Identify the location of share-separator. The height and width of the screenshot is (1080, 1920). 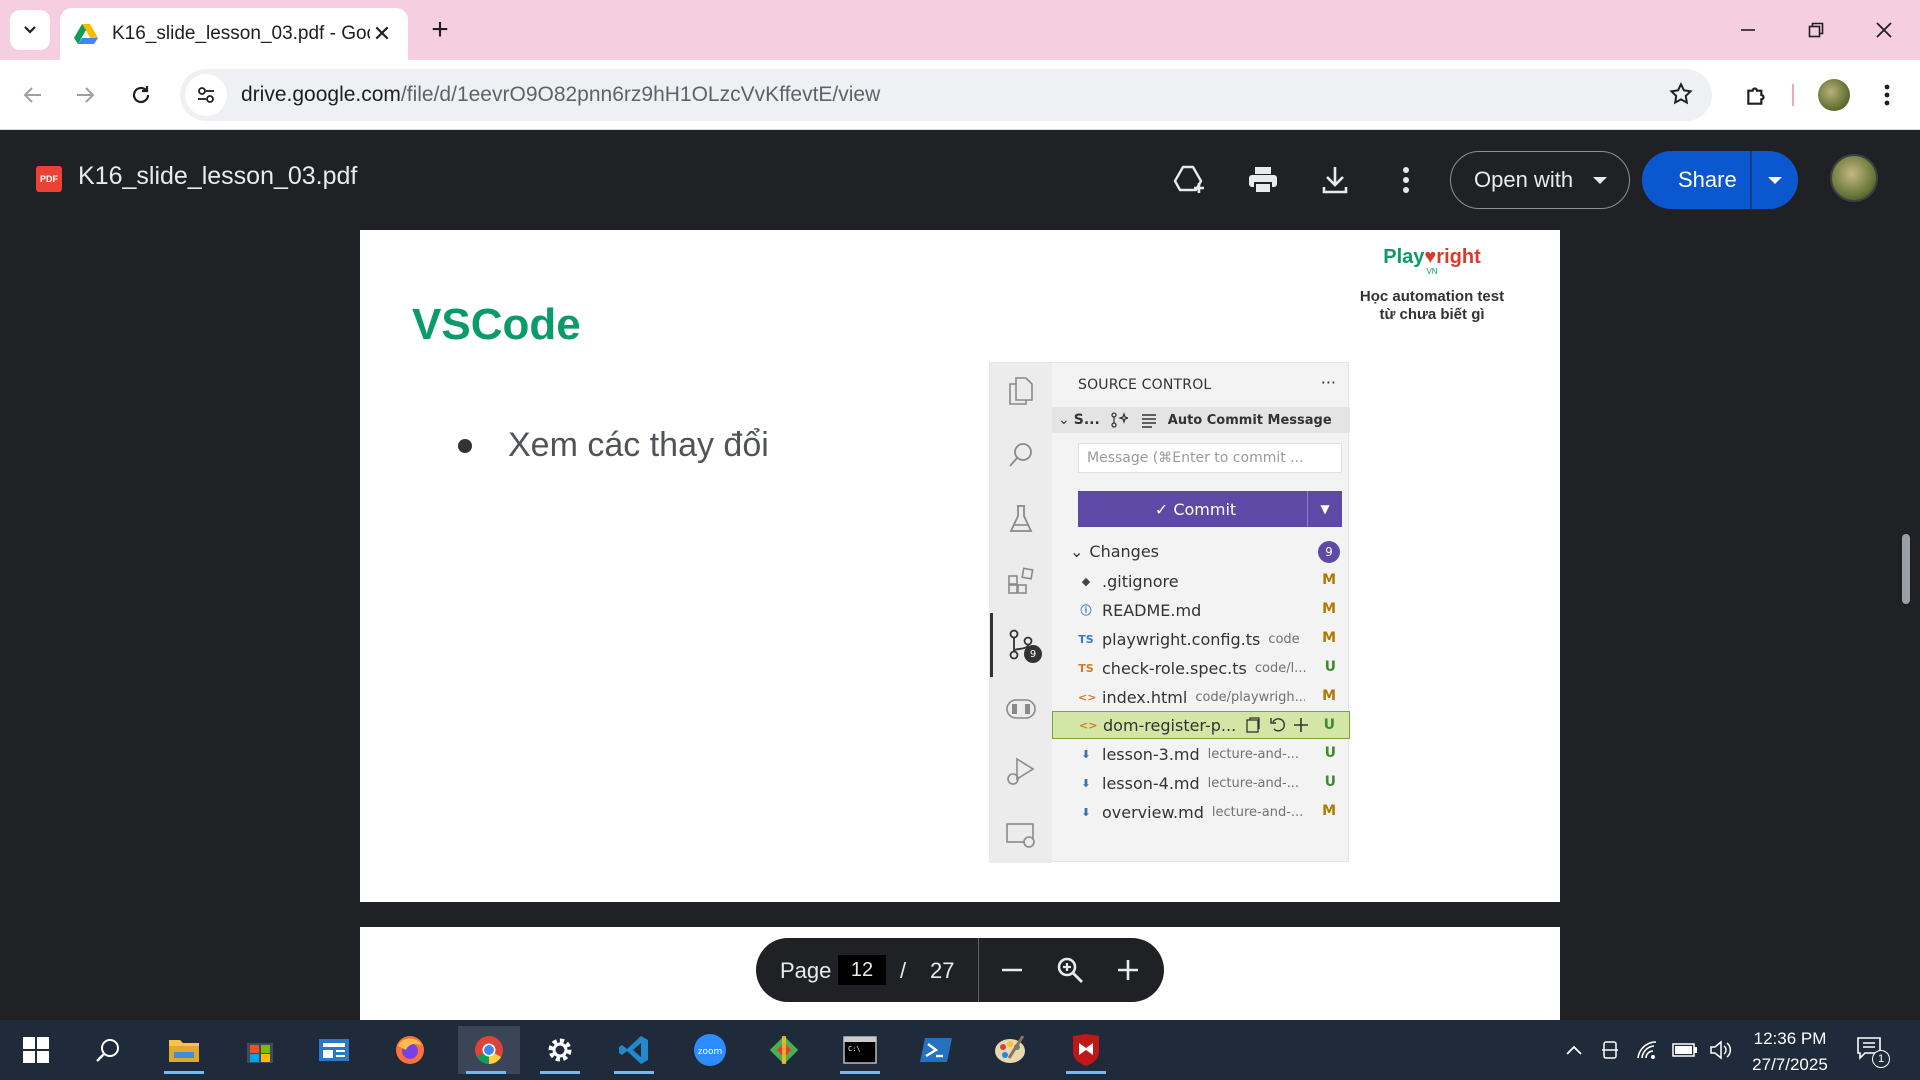
(1751, 180).